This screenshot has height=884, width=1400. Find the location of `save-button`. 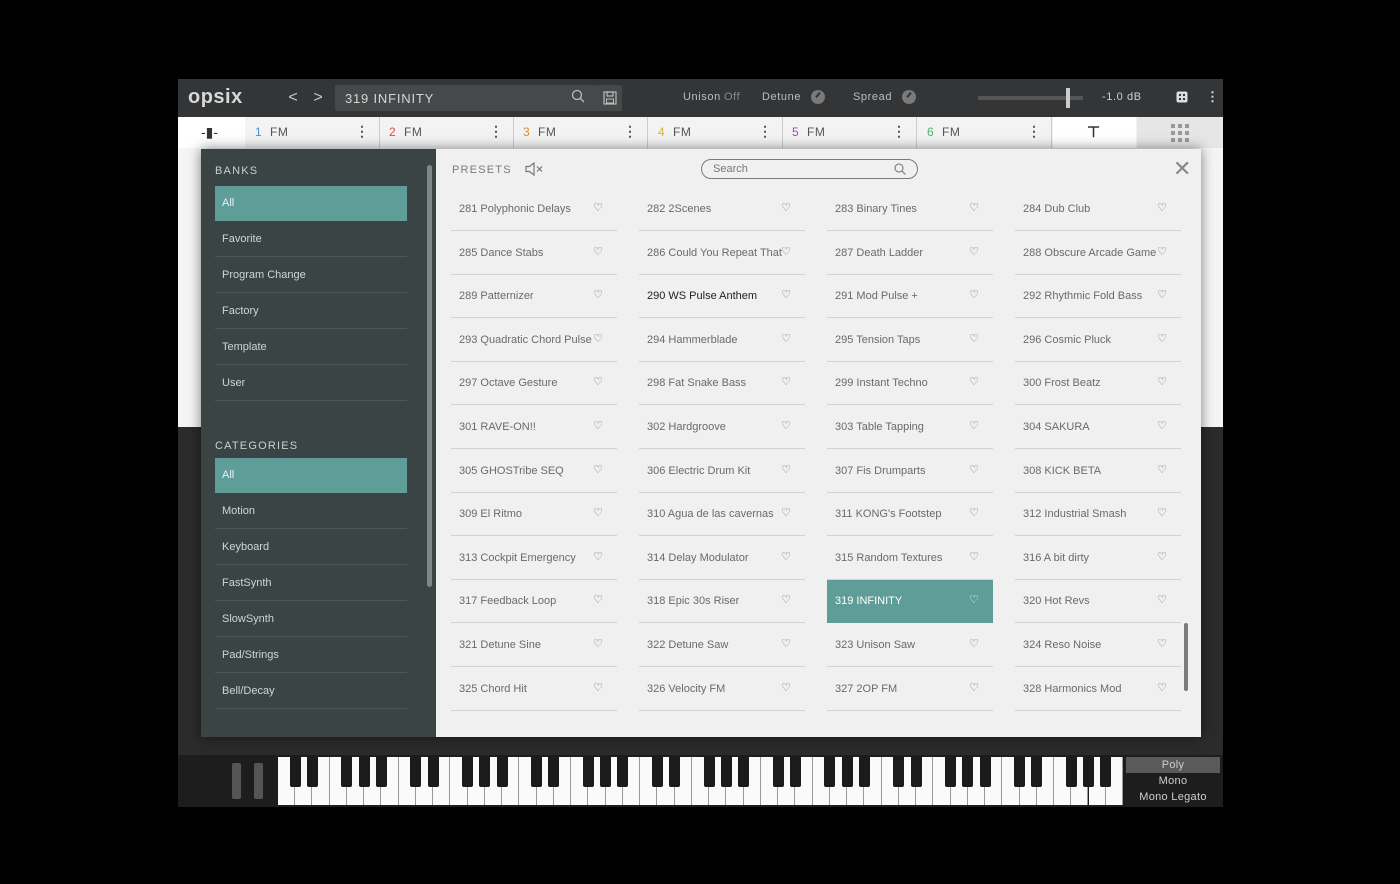

save-button is located at coordinates (610, 98).